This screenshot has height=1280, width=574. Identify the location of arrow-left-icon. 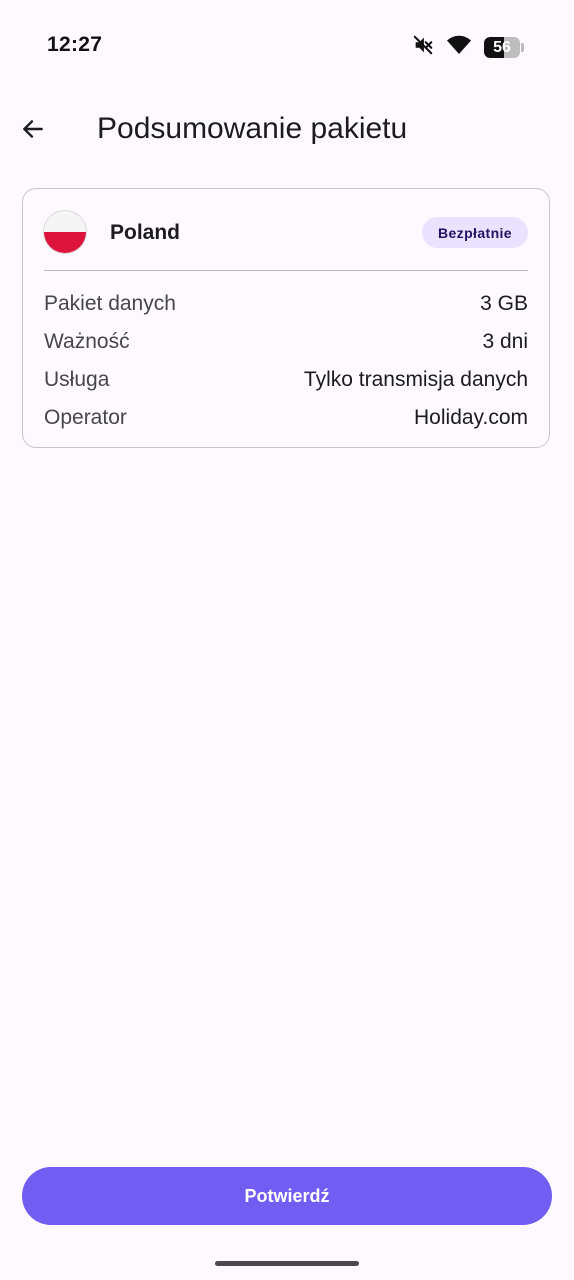
(33, 131).